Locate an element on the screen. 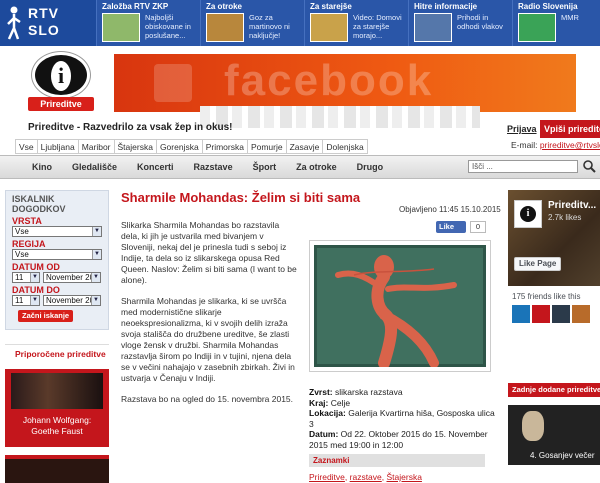 The height and width of the screenshot is (483, 600). tags-list: Prireditve, razstave, Štajerska is located at coordinates (365, 477).